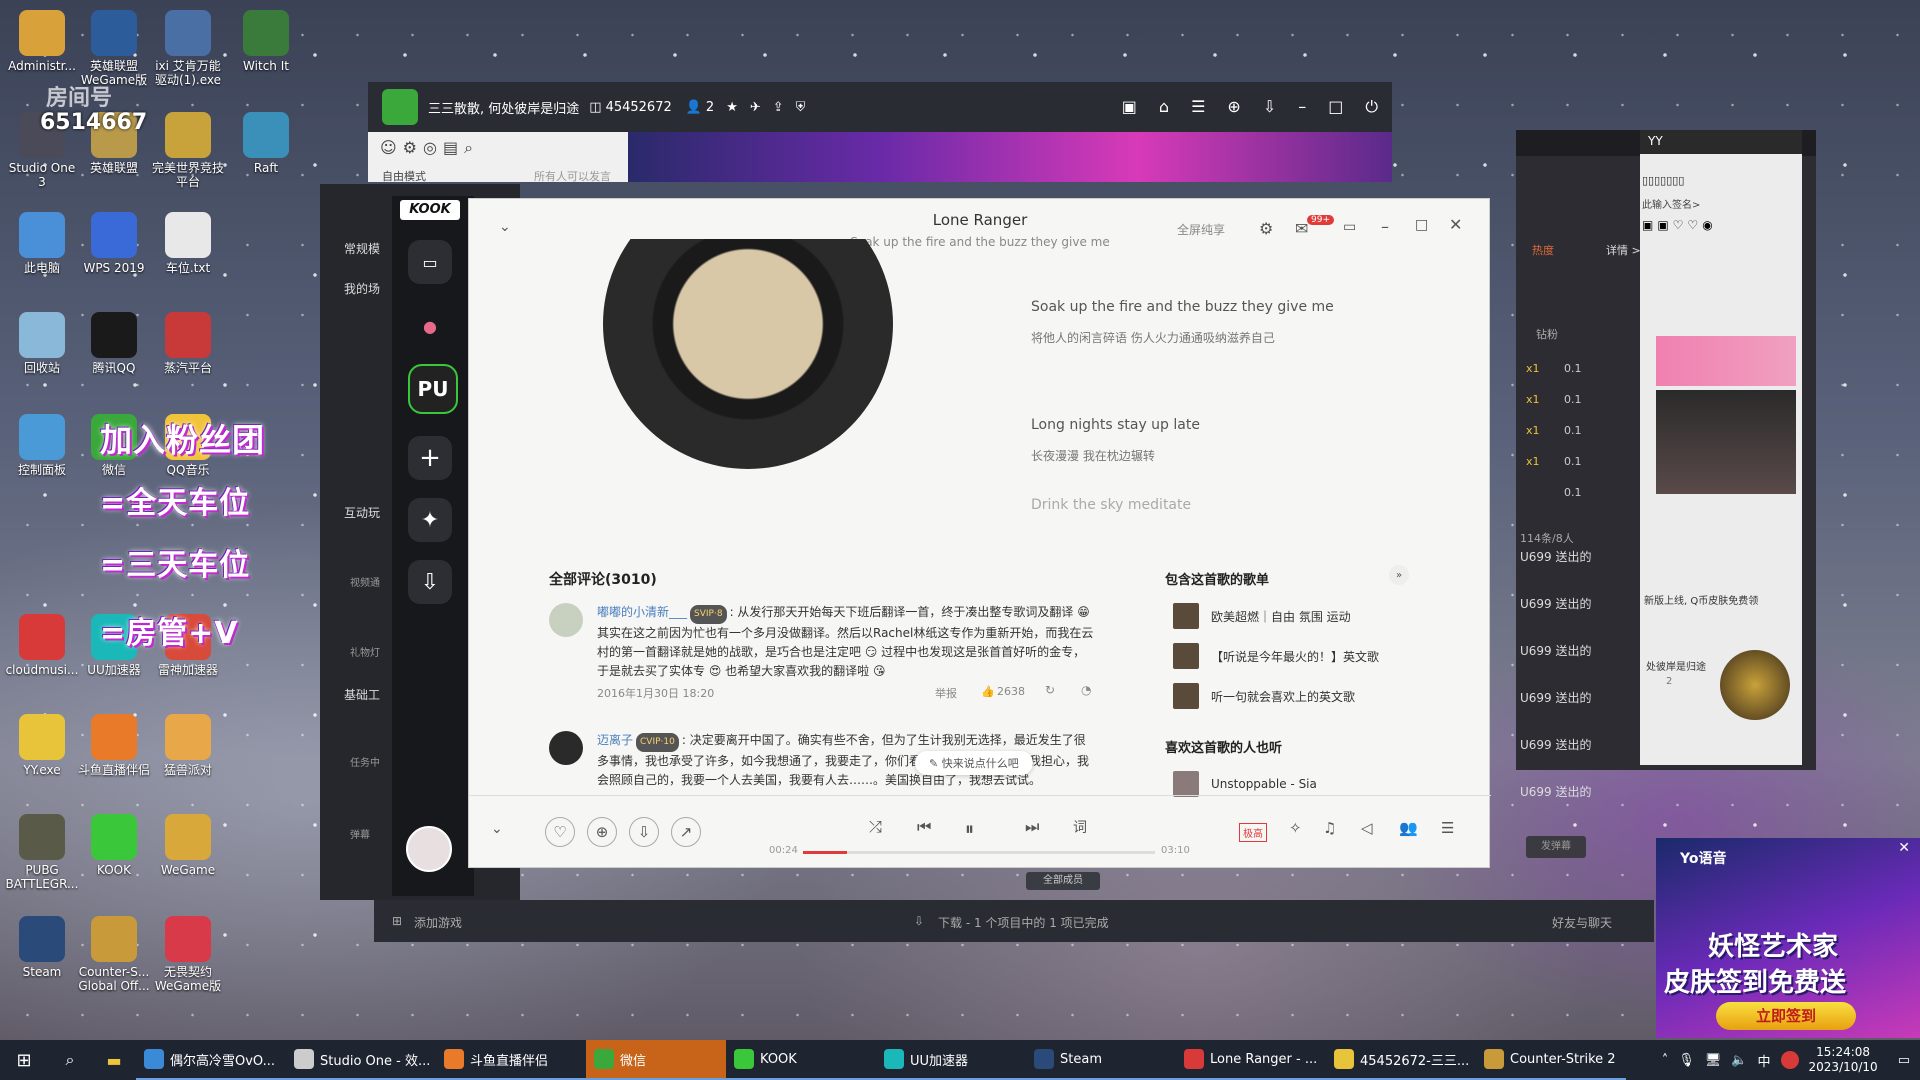  What do you see at coordinates (1349, 227) in the screenshot?
I see `mini-mode-icon: ▭` at bounding box center [1349, 227].